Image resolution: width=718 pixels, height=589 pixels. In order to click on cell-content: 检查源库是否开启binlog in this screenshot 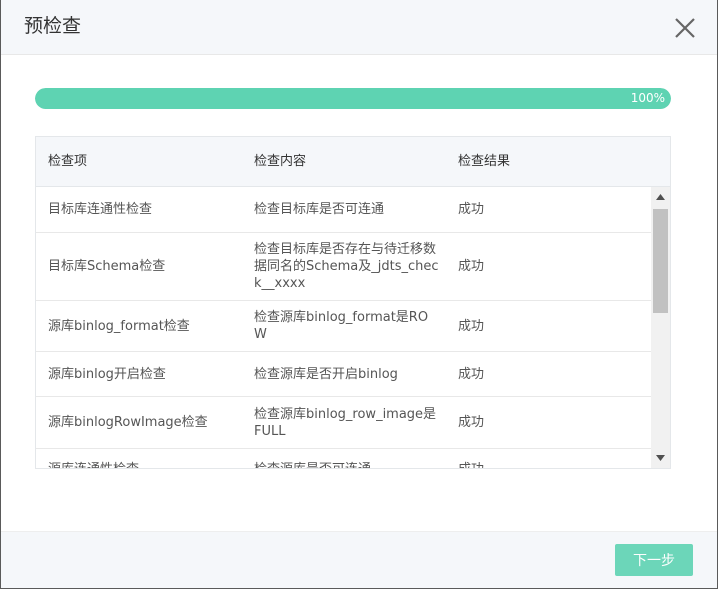, I will do `click(326, 374)`.